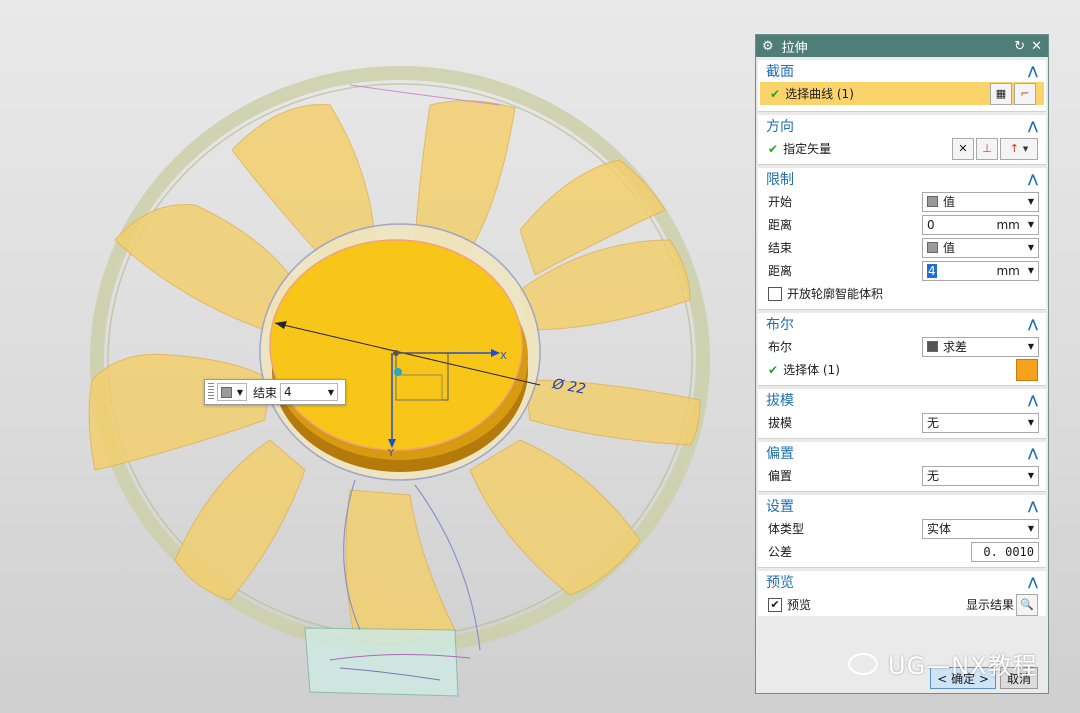 This screenshot has width=1080, height=713. I want to click on body-type-dropdown: 实体 ▼, so click(980, 528).